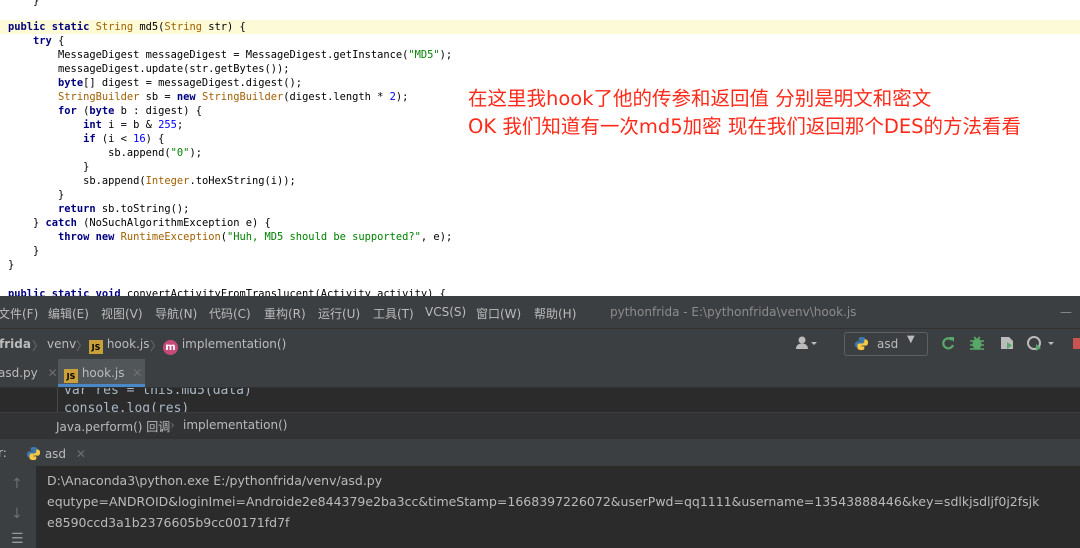  I want to click on tab-hook-js: JS hook.js ✕, so click(101, 373).